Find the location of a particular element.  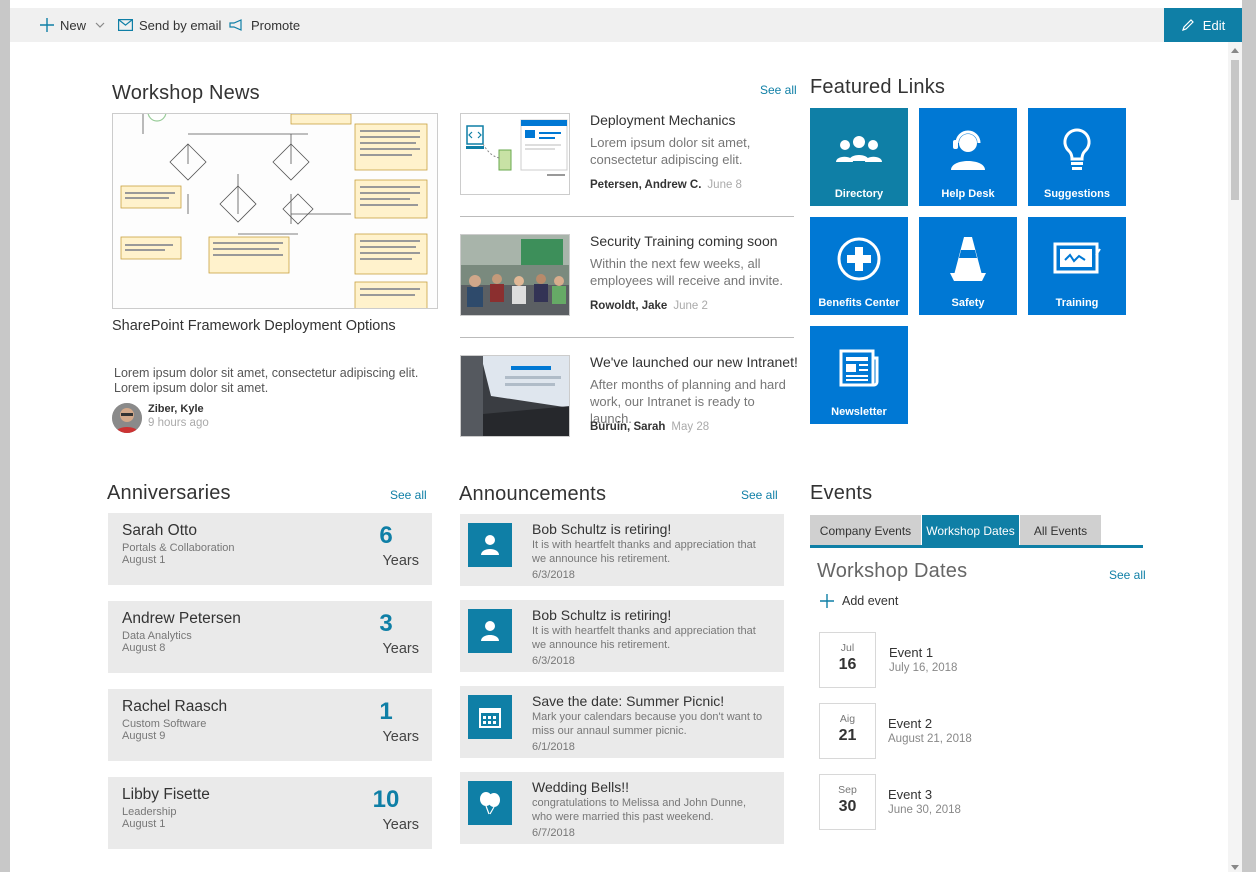

events-see-all-link: See all is located at coordinates (1127, 575).